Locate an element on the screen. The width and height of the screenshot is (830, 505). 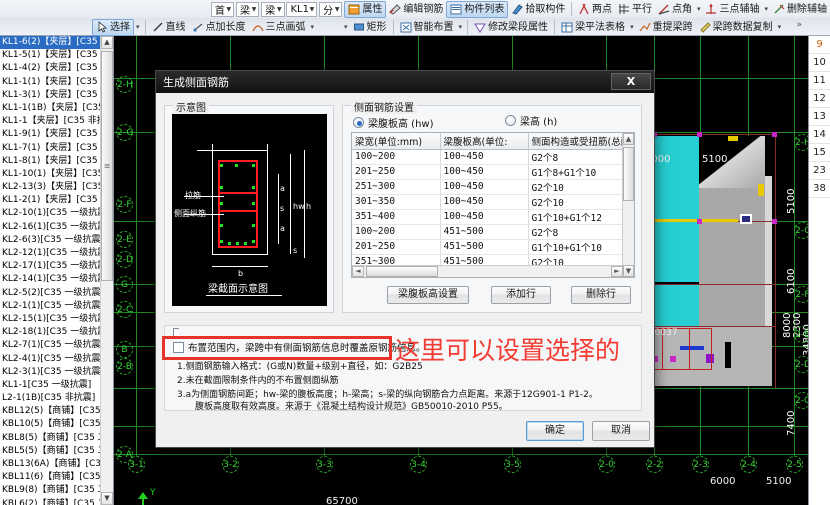
cancel-button: 取消 is located at coordinates (621, 431).